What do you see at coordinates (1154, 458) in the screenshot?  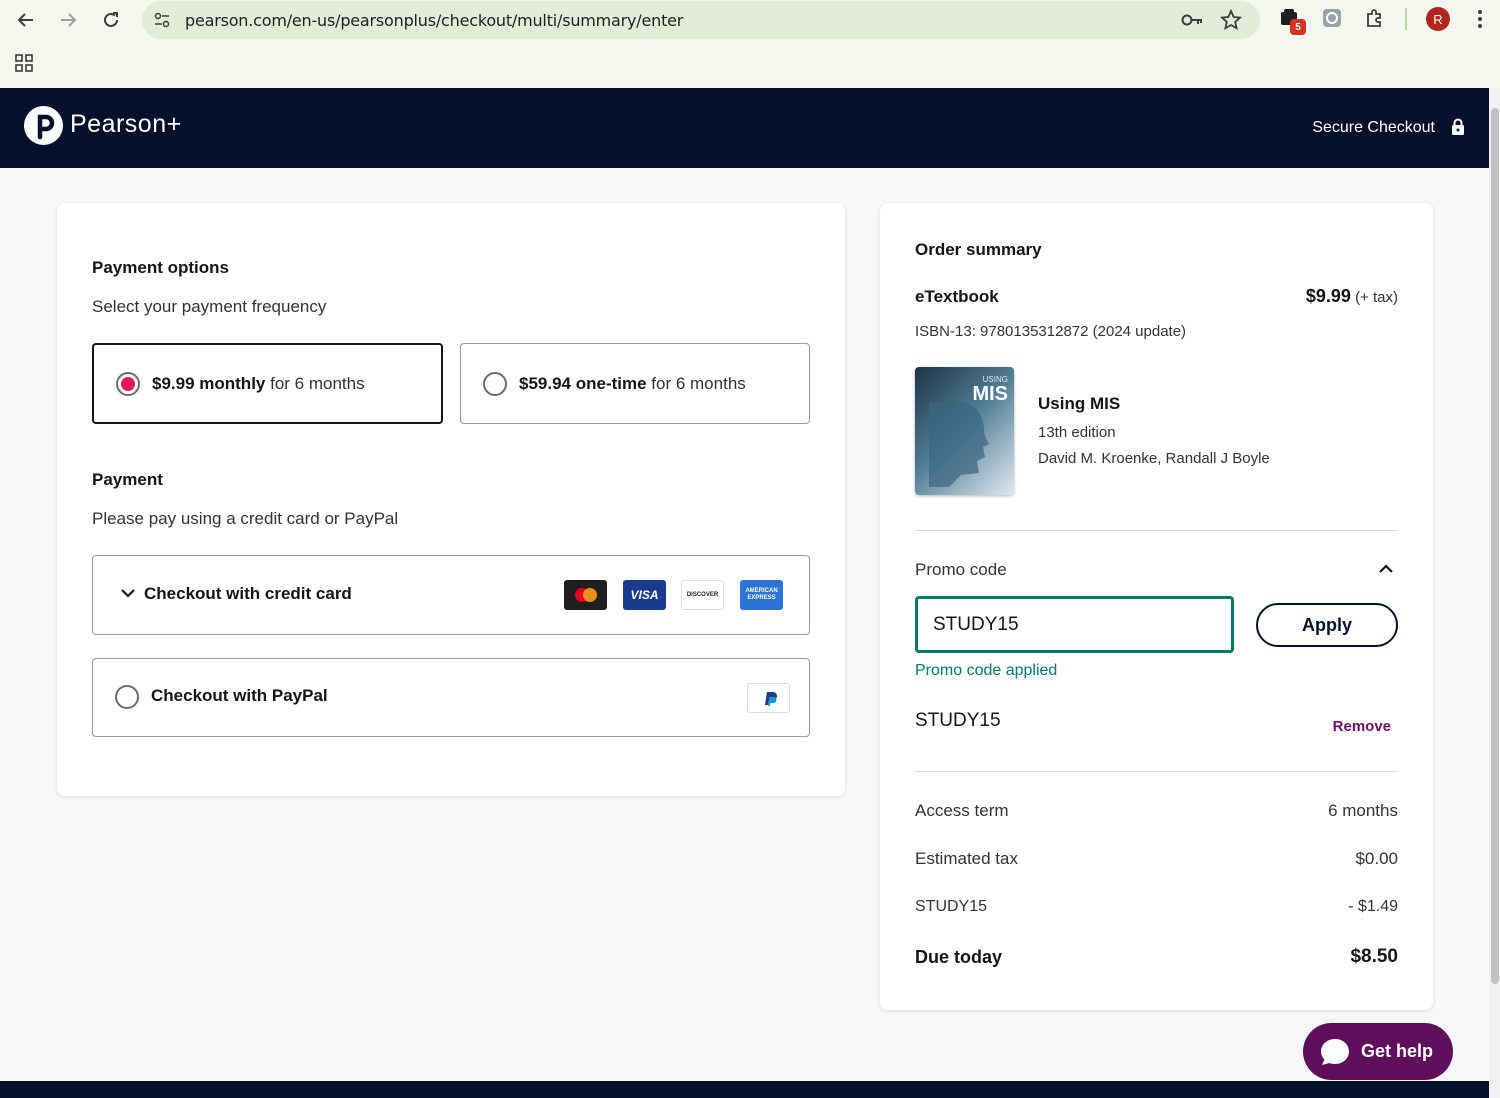 I see `book-authors: David M. Kroenke, Randall J Boyle` at bounding box center [1154, 458].